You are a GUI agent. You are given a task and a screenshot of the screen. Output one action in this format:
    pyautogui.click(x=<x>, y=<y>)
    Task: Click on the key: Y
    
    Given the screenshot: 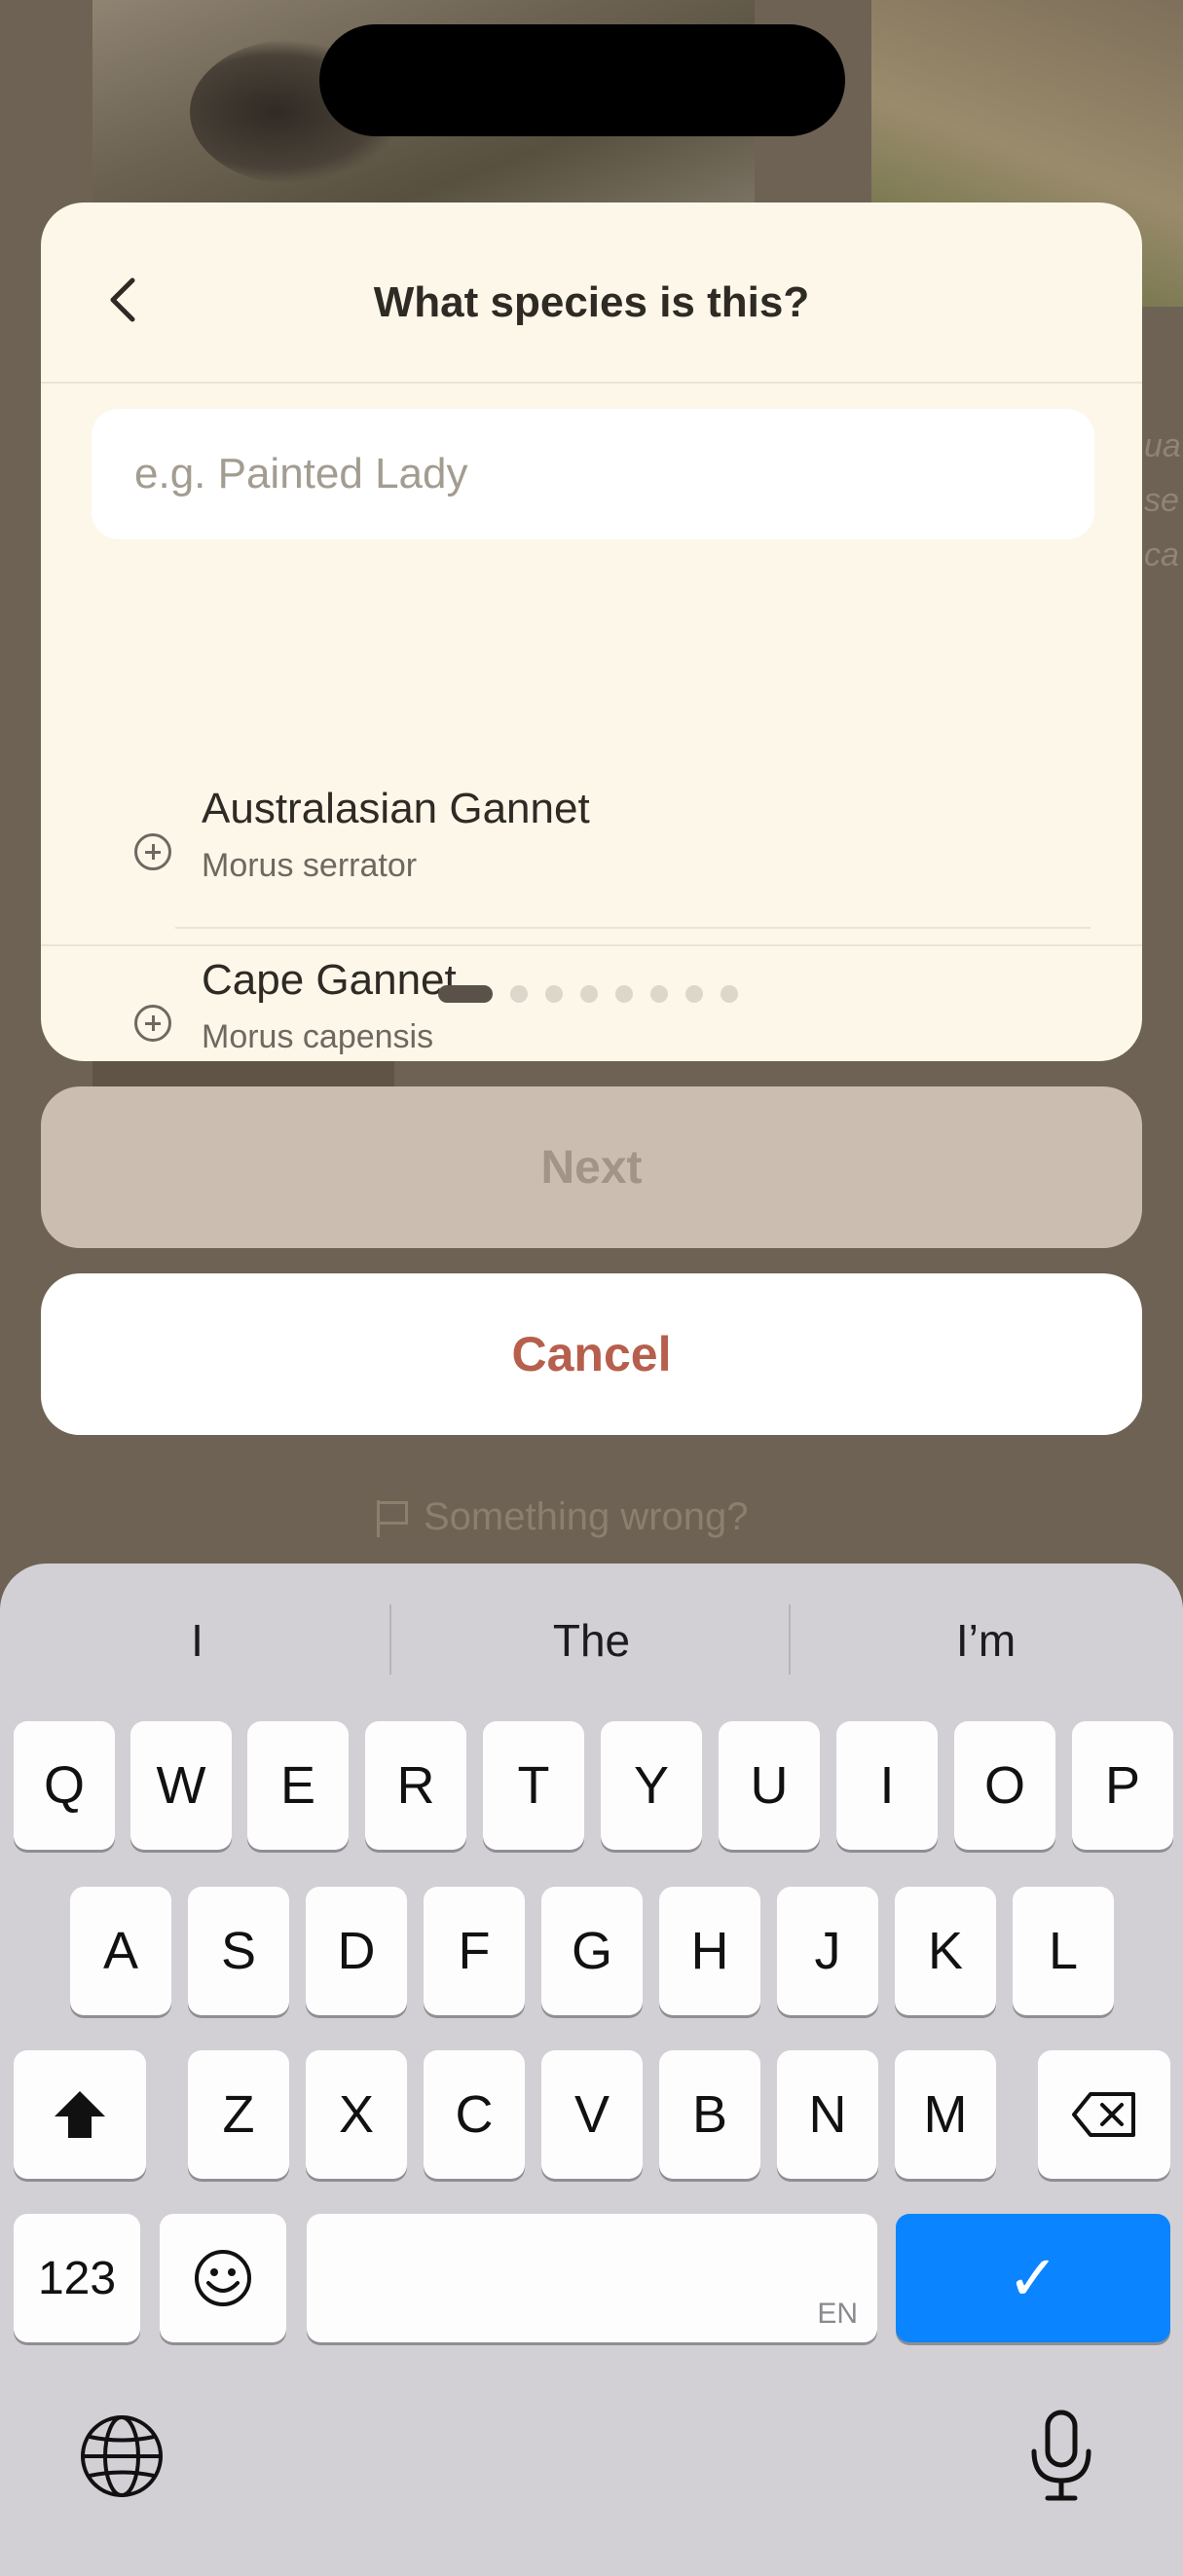 What is the action you would take?
    pyautogui.click(x=651, y=1785)
    